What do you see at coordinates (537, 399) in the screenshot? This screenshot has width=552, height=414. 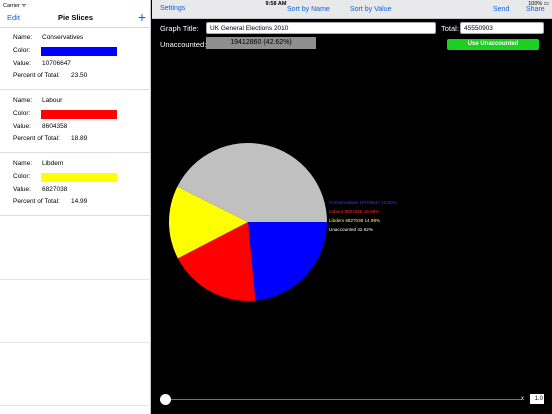 I see `scale-value-field: 1.0` at bounding box center [537, 399].